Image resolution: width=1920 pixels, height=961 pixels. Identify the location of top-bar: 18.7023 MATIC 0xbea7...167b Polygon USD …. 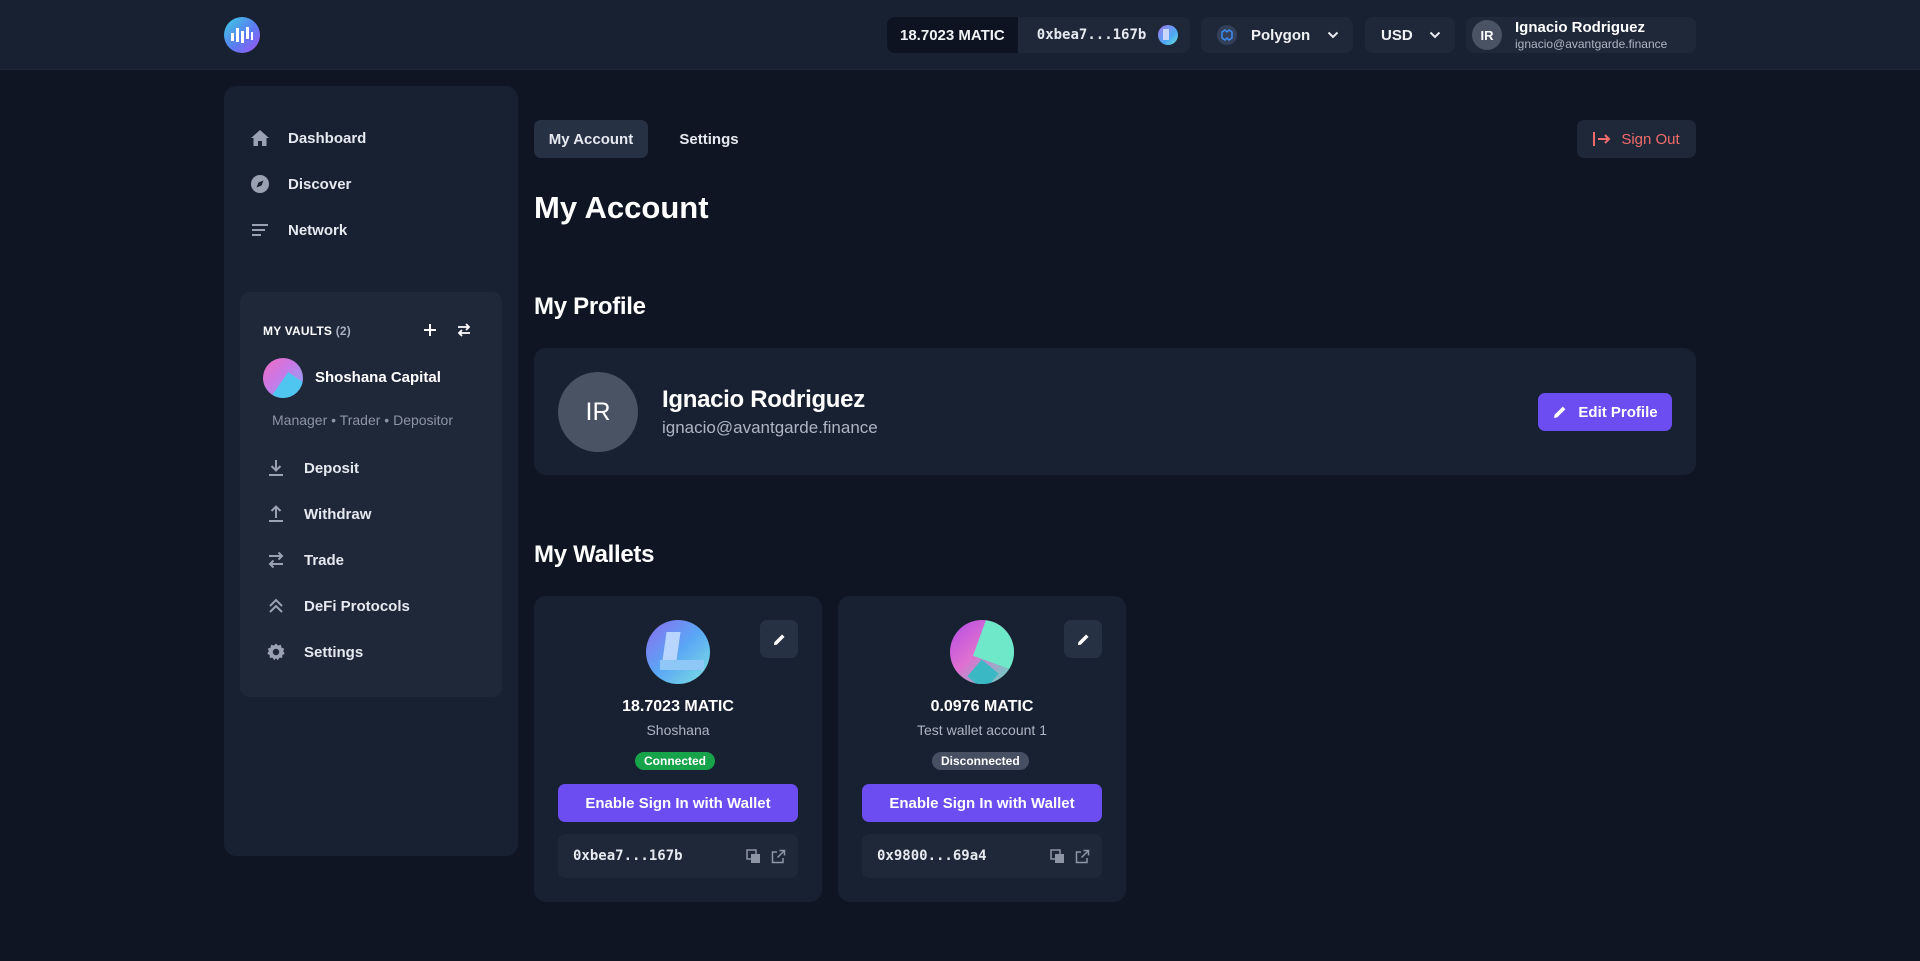
(960, 35).